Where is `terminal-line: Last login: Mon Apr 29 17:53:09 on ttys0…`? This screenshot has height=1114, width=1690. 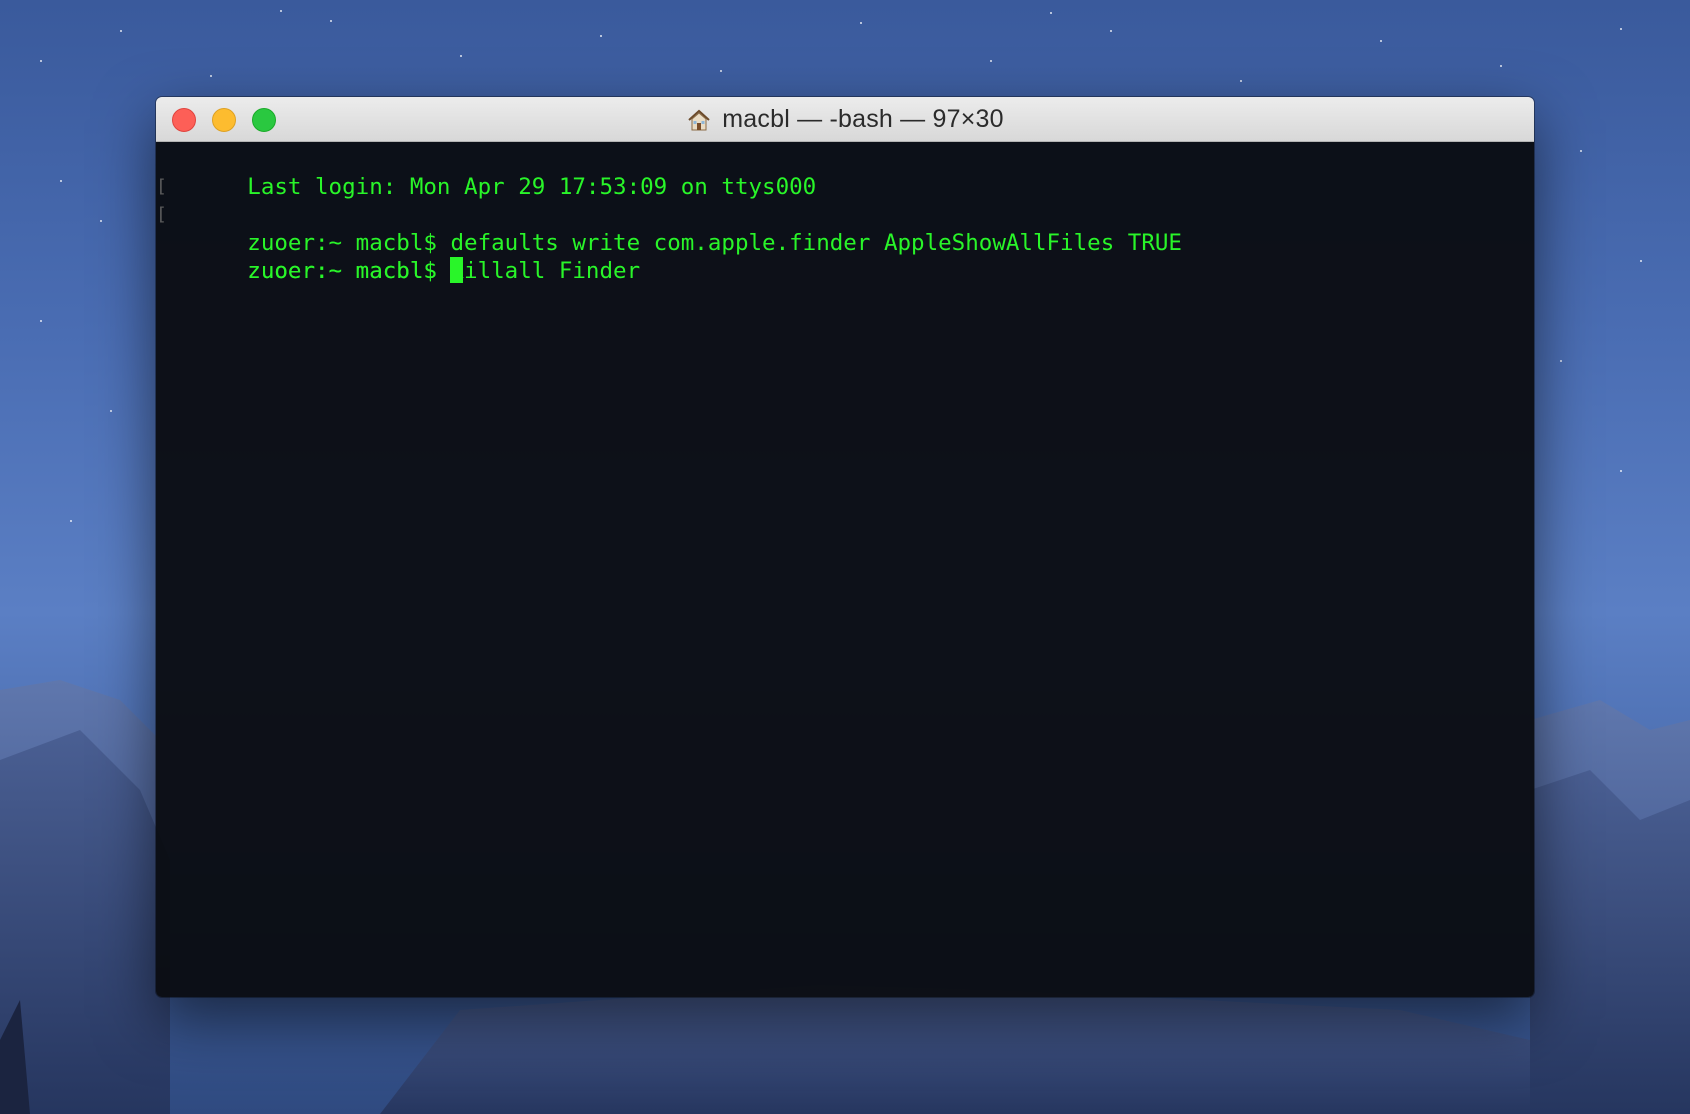
terminal-line: Last login: Mon Apr 29 17:53:09 on ttys0… is located at coordinates (845, 172).